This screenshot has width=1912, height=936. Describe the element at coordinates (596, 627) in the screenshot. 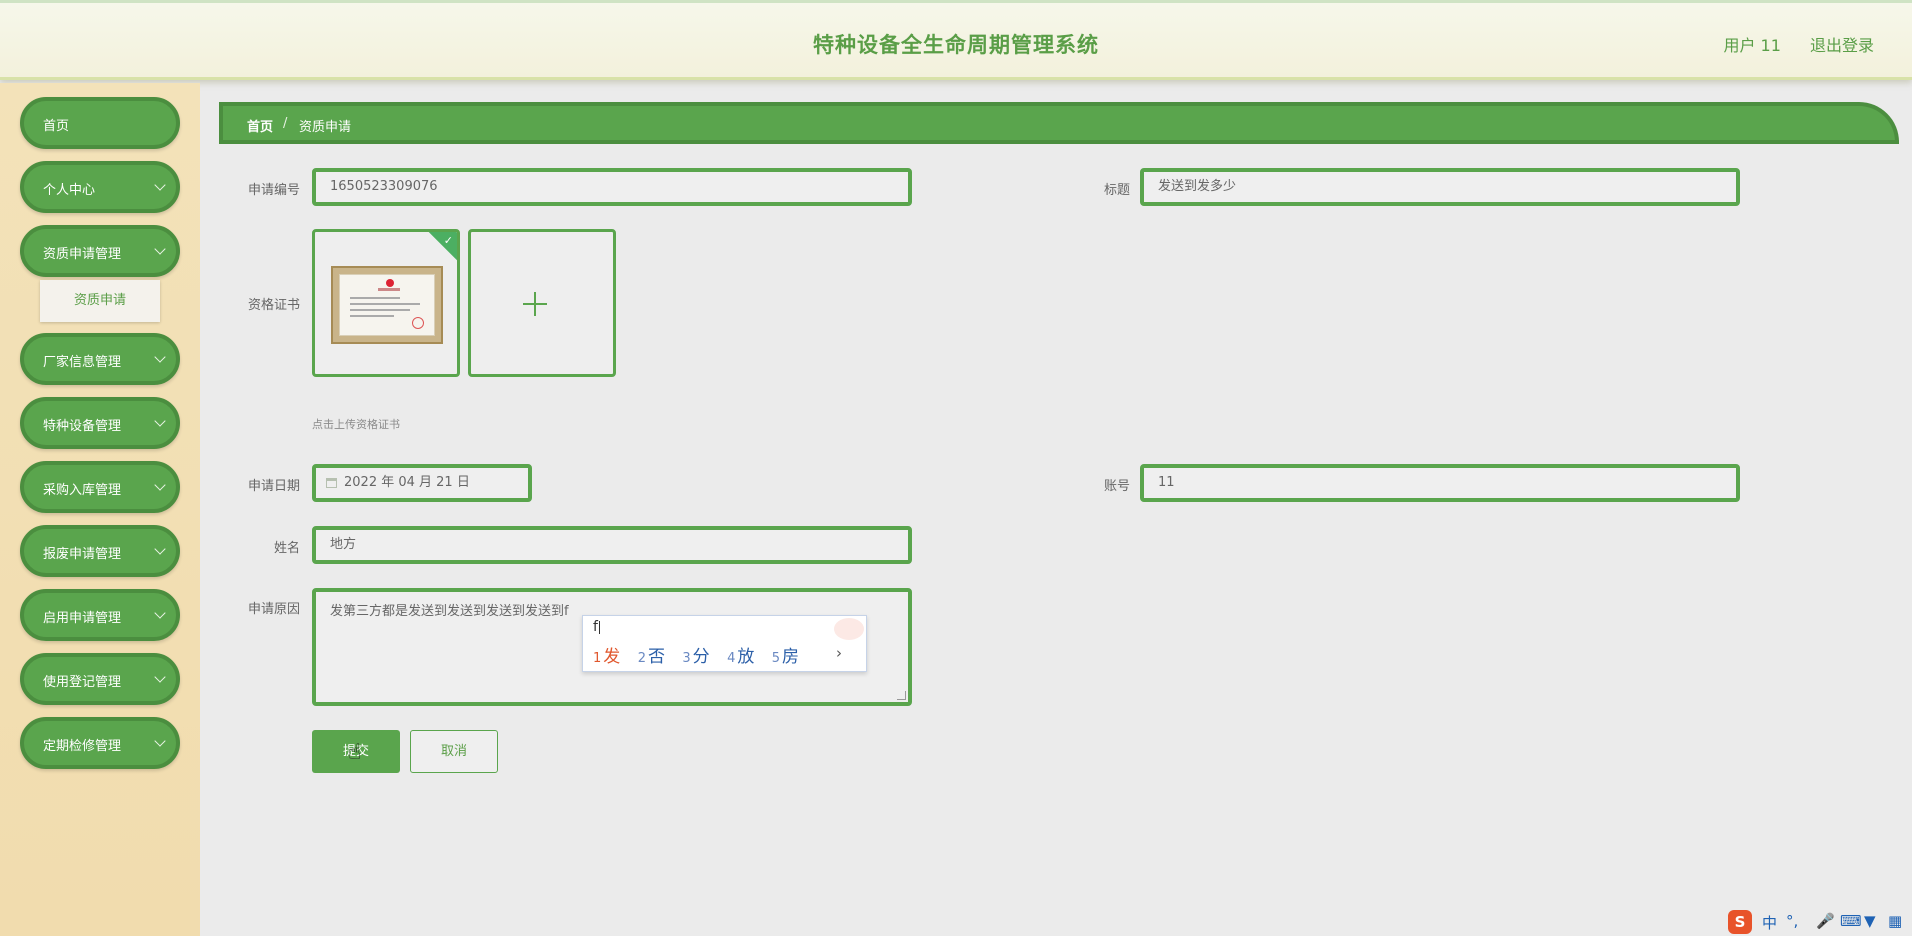

I see `ime-composition: f` at that location.